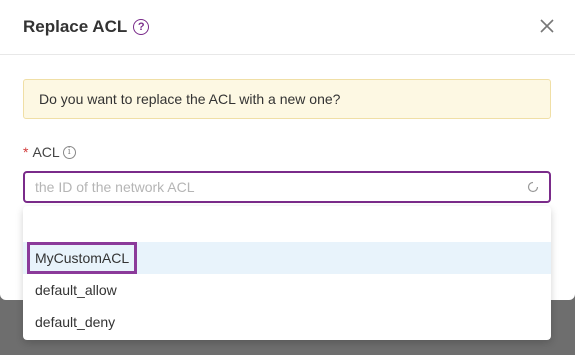 This screenshot has height=355, width=575. Describe the element at coordinates (287, 258) in the screenshot. I see `dropdown-option-mycustomacl: MyCustomACL` at that location.